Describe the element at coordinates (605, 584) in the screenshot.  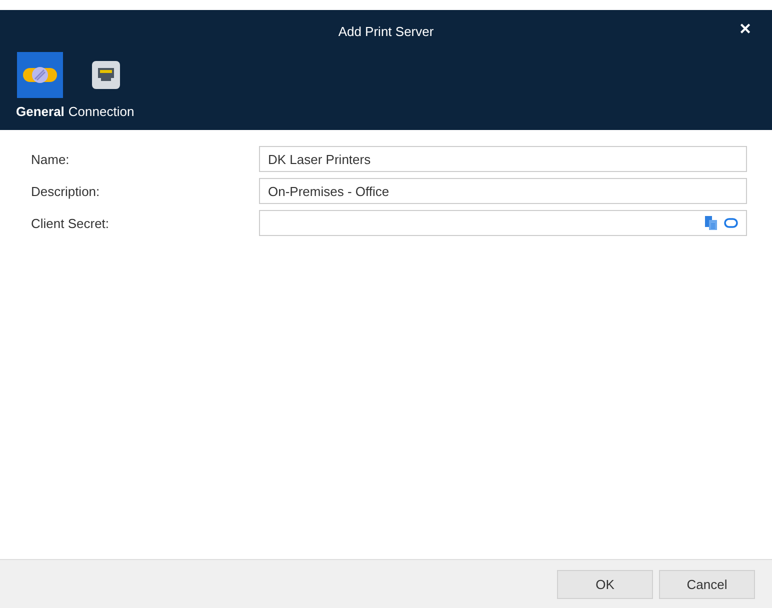
I see `ok-button: OK` at that location.